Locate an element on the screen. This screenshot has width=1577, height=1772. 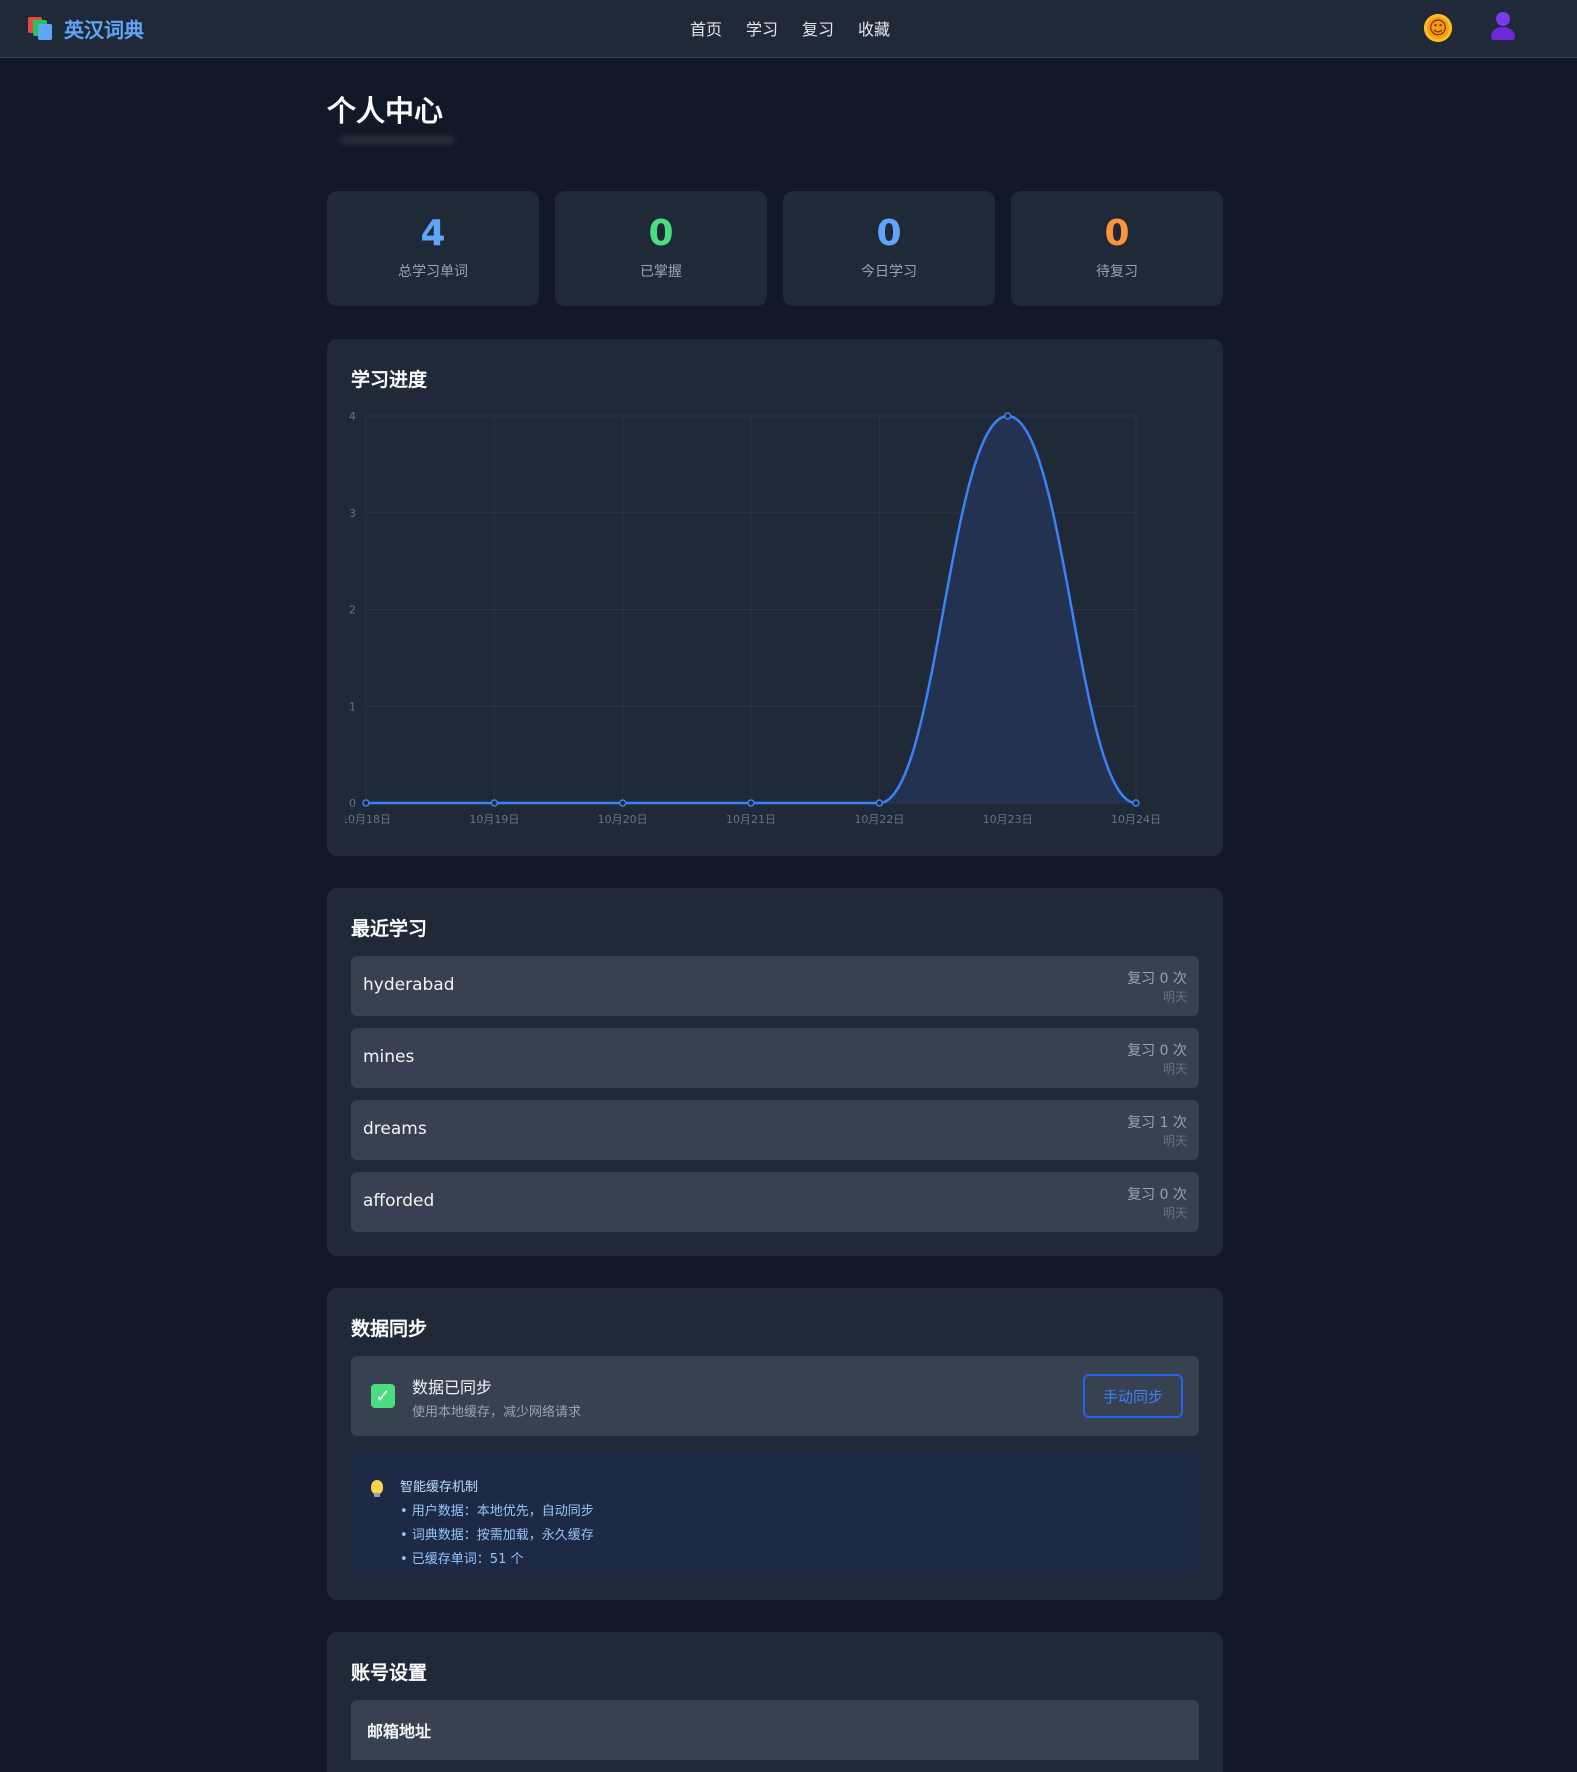
recent-item: afforded 复习 0 次 明天 is located at coordinates (775, 1202).